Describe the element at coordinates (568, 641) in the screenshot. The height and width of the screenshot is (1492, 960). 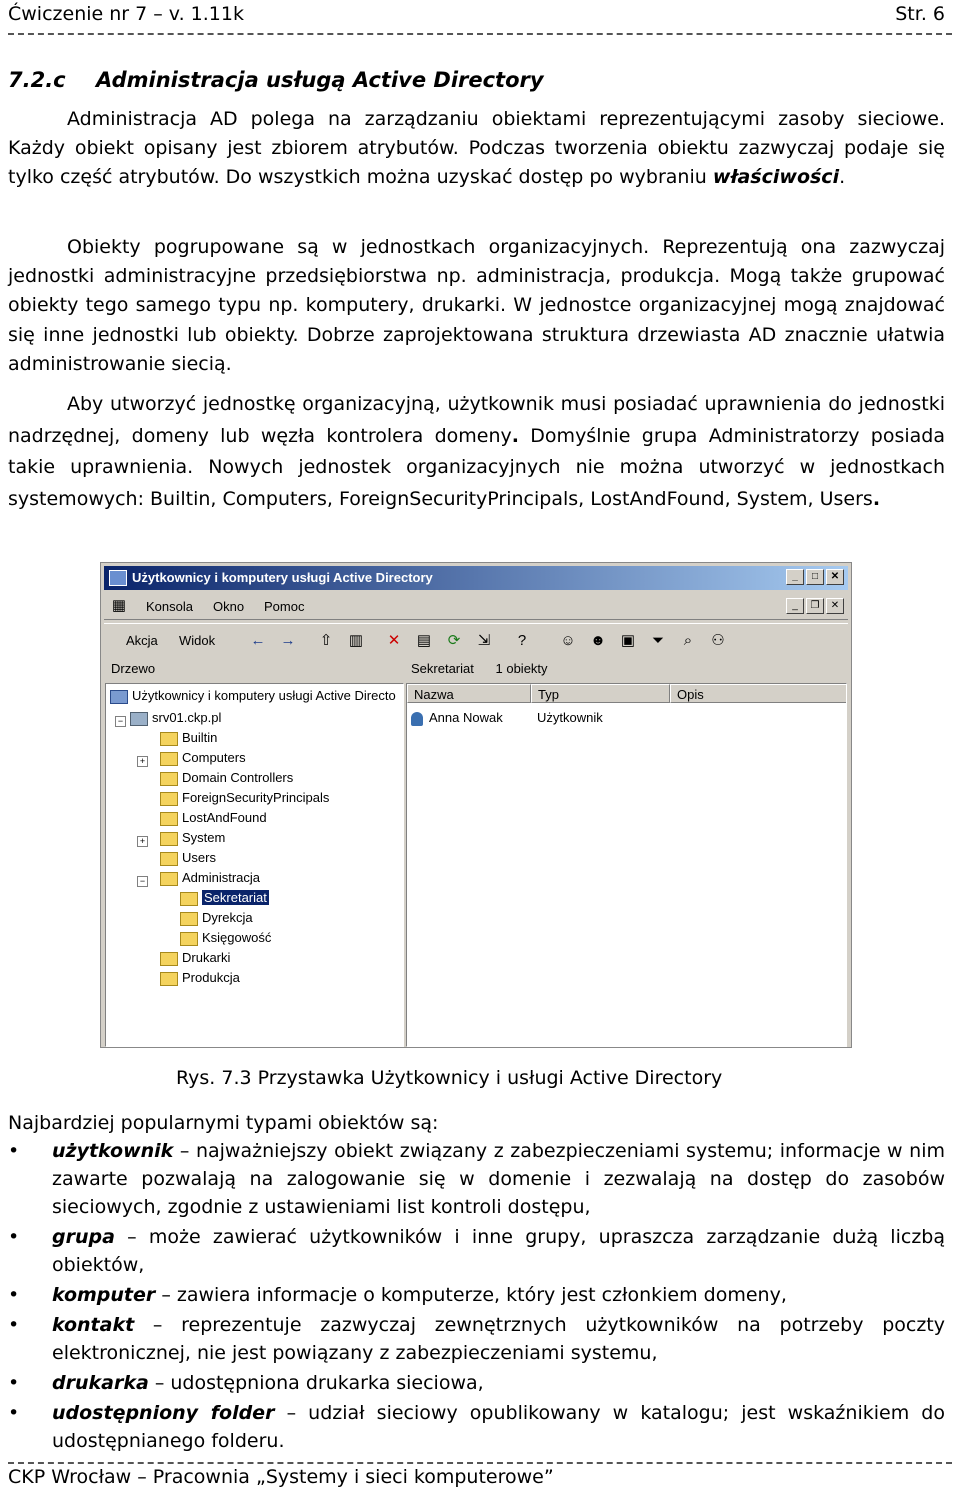
I see `new-user-icon: ☺` at that location.